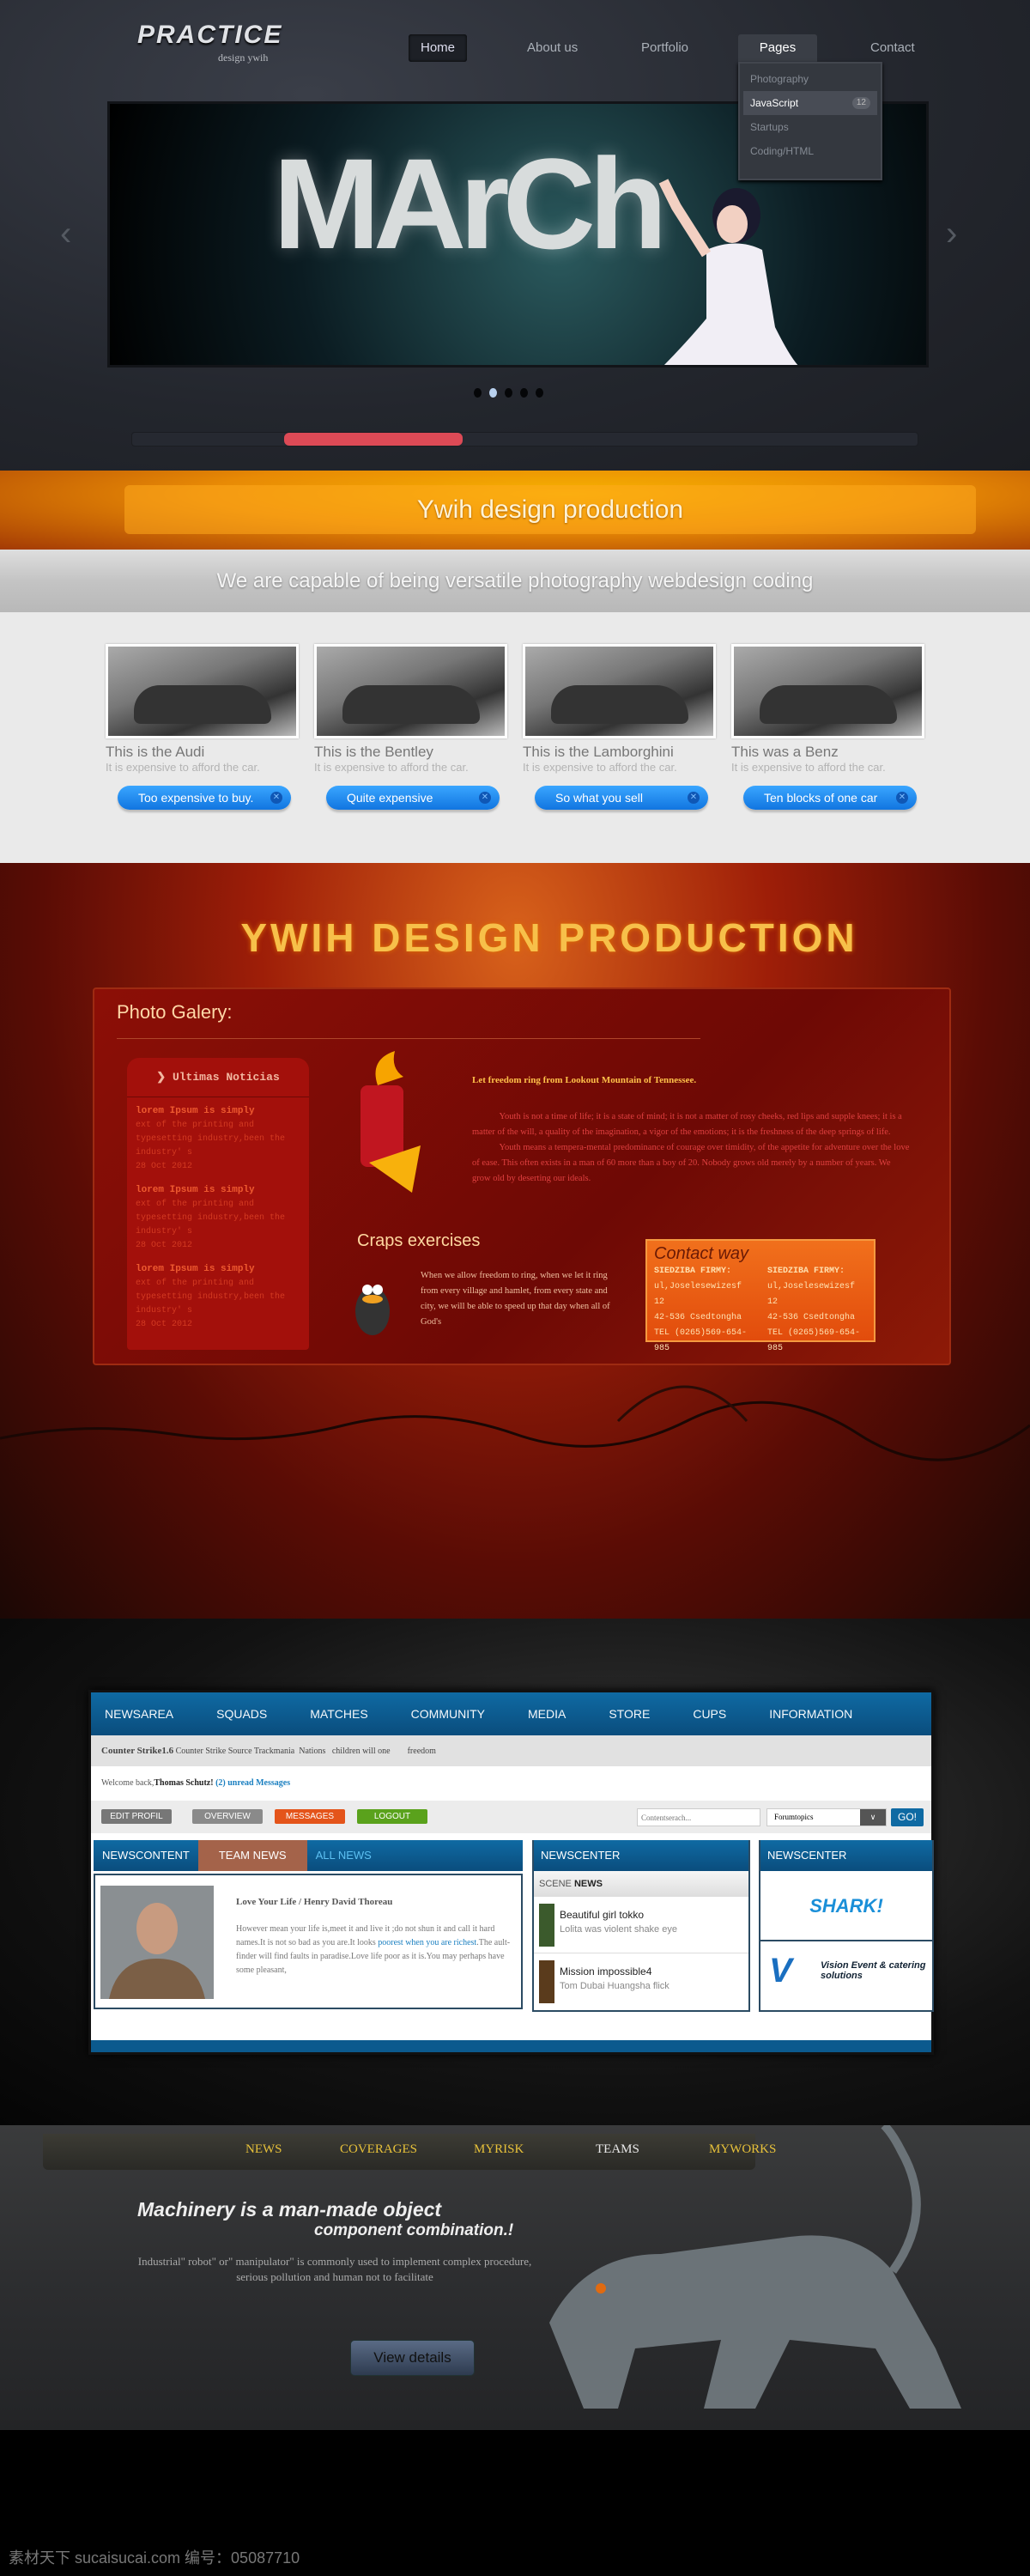 This screenshot has height=2576, width=1030. What do you see at coordinates (785, 752) in the screenshot?
I see `car-title: This was a Benz` at bounding box center [785, 752].